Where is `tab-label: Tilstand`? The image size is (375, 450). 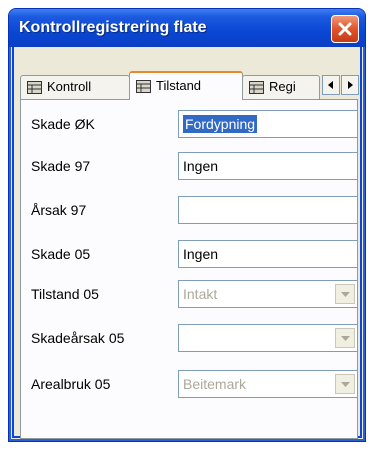
tab-label: Tilstand is located at coordinates (179, 85).